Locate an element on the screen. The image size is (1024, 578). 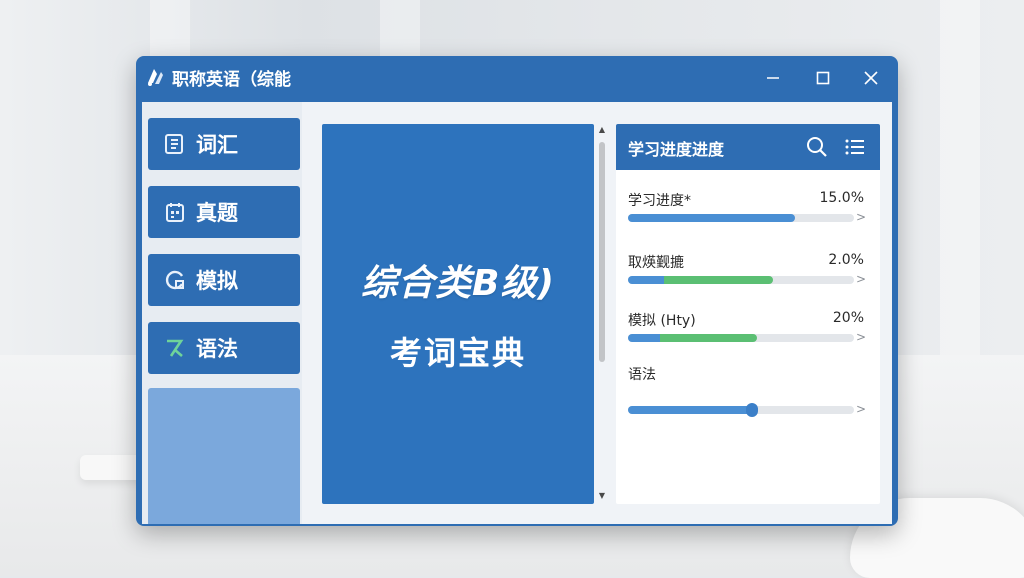
progress-label: 取煐觐摝 is located at coordinates (656, 263).